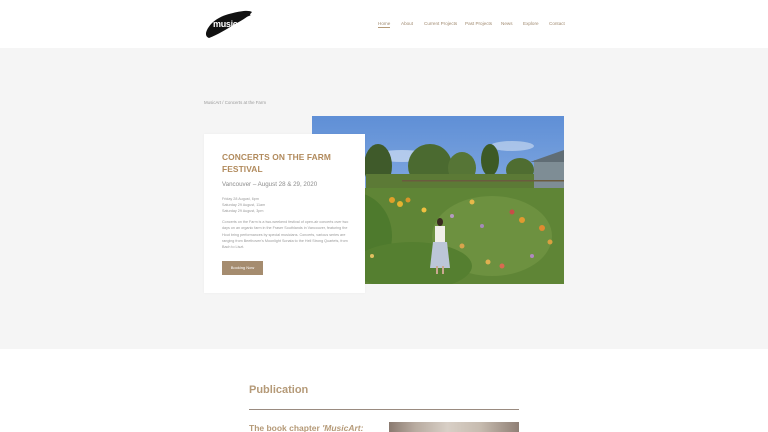  I want to click on booking-button: Booking Now, so click(242, 268).